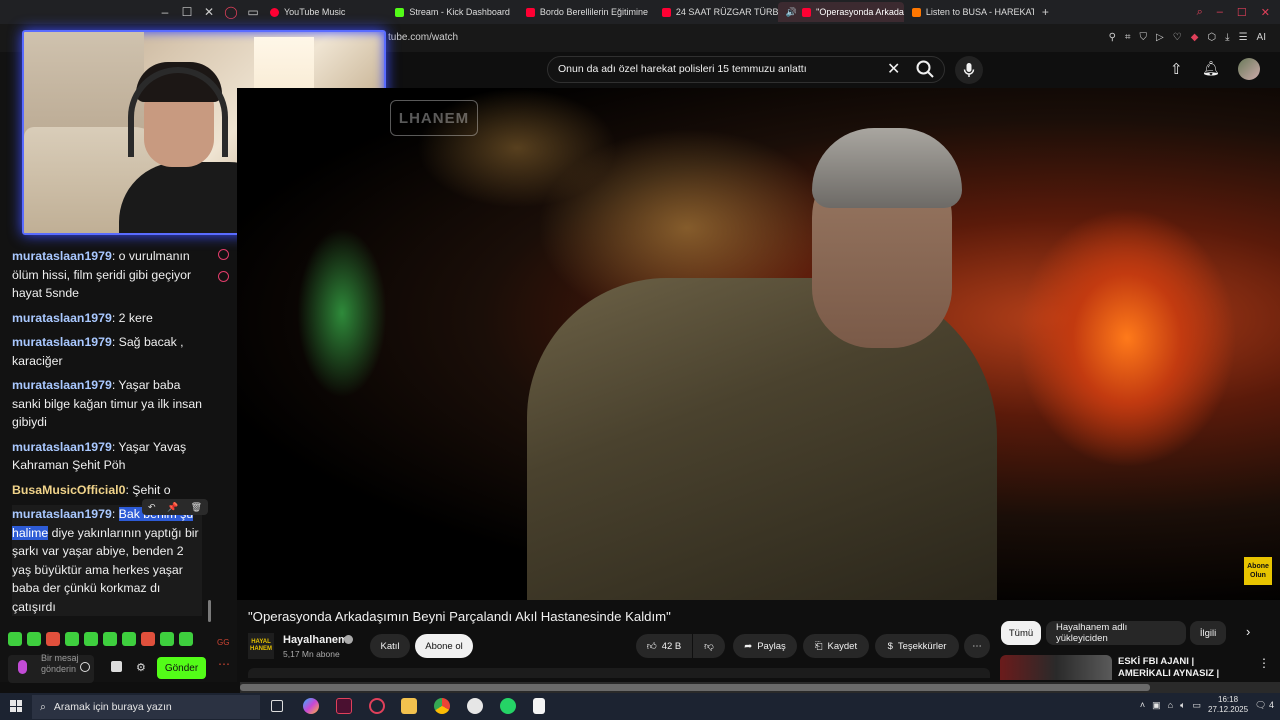  Describe the element at coordinates (1116, 633) in the screenshot. I see `chip-uploads: Hayalhanem adlı yükleyiciden` at that location.